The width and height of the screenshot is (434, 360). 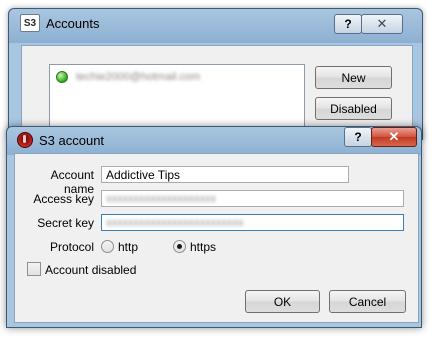 I want to click on https-radio, so click(x=179, y=246).